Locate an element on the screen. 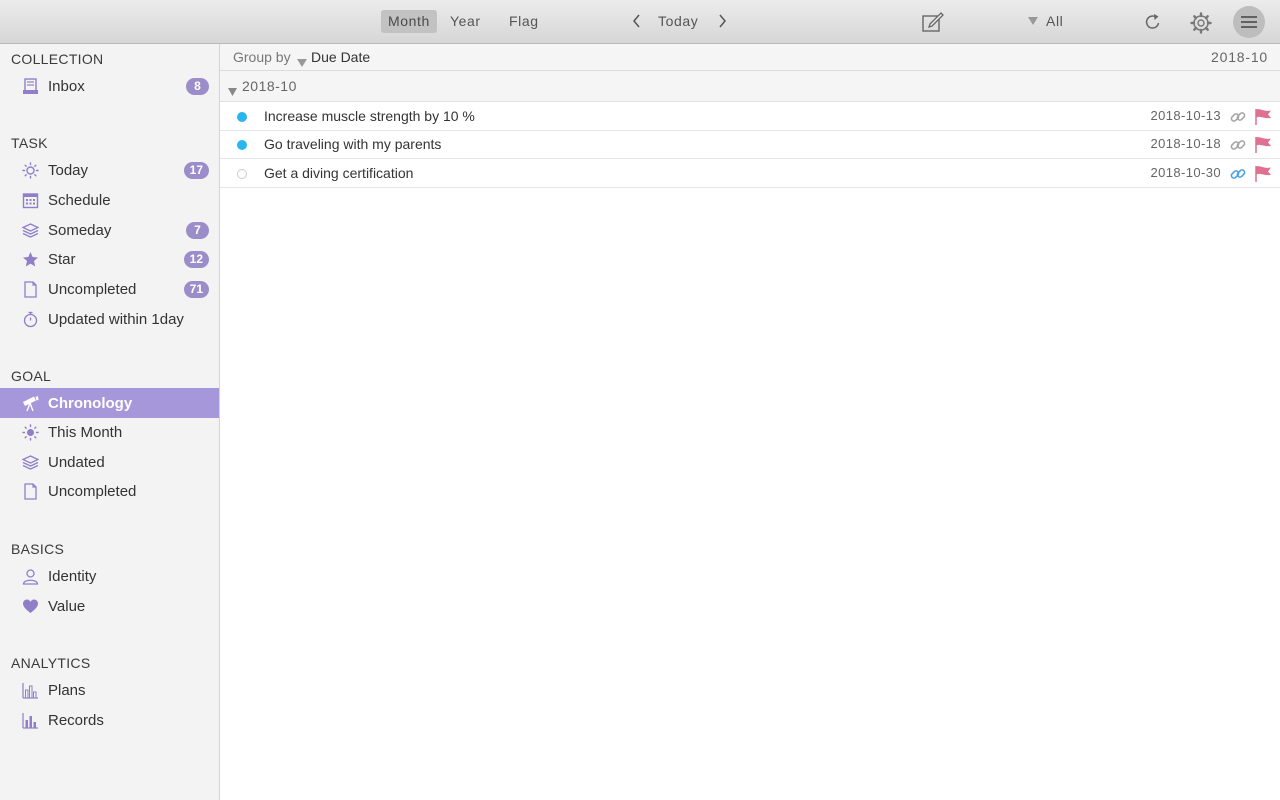 This screenshot has width=1280, height=800. task-title: Get a diving certification is located at coordinates (339, 173).